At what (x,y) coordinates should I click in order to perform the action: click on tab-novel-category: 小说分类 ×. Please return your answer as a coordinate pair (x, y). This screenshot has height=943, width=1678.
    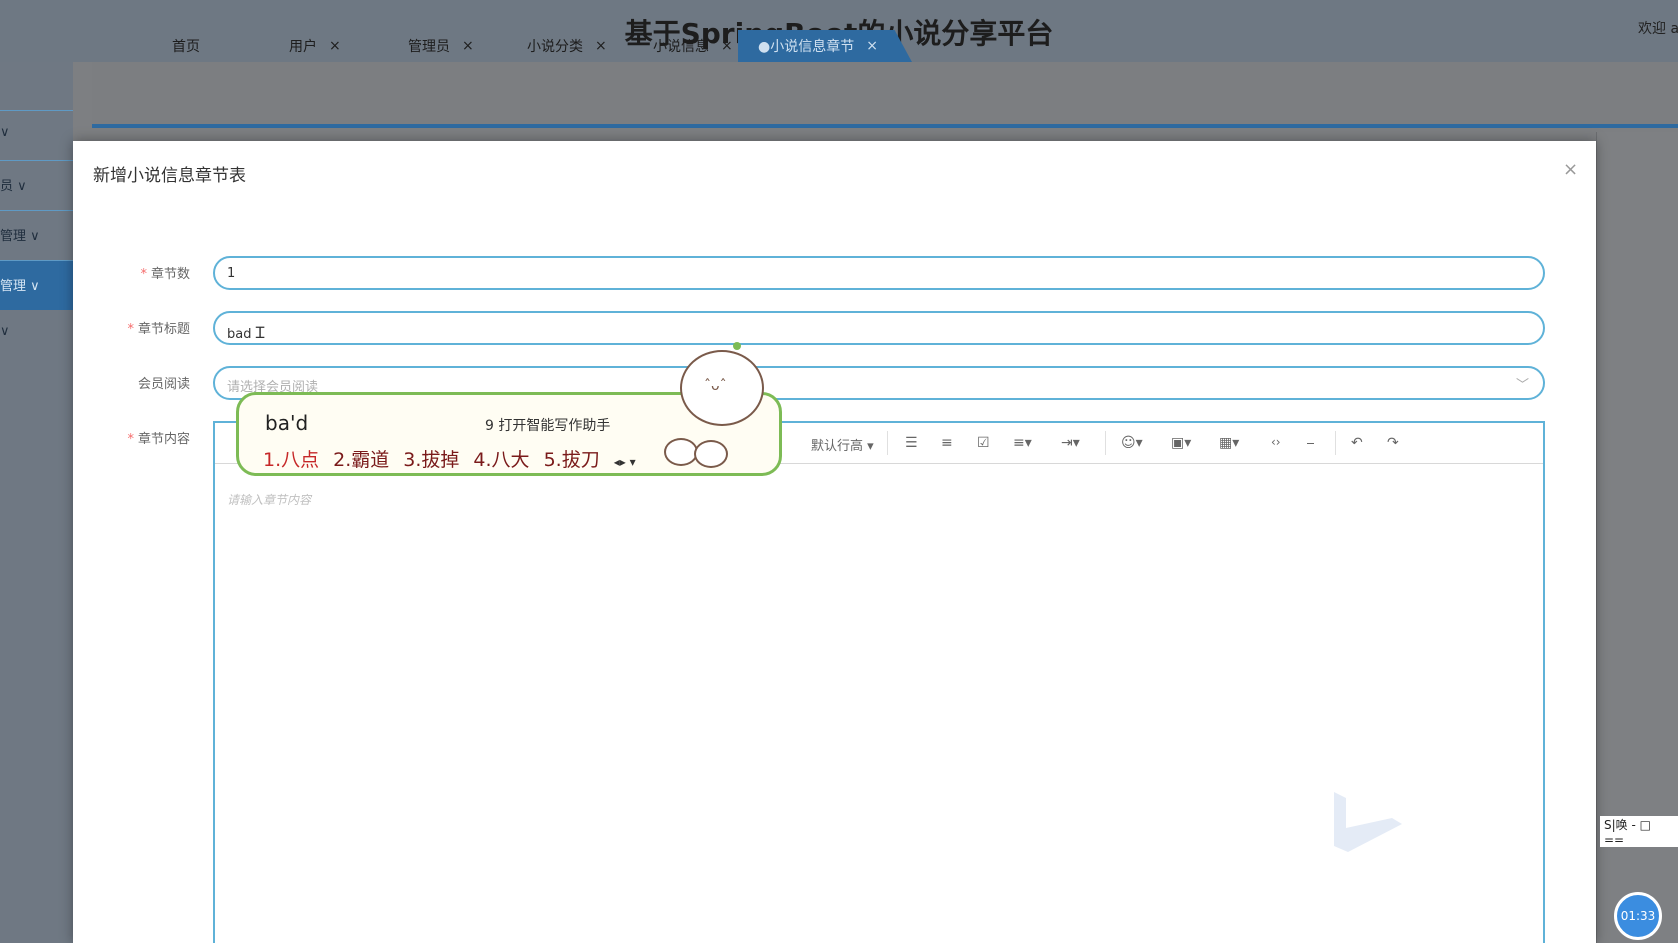
    Looking at the image, I should click on (567, 46).